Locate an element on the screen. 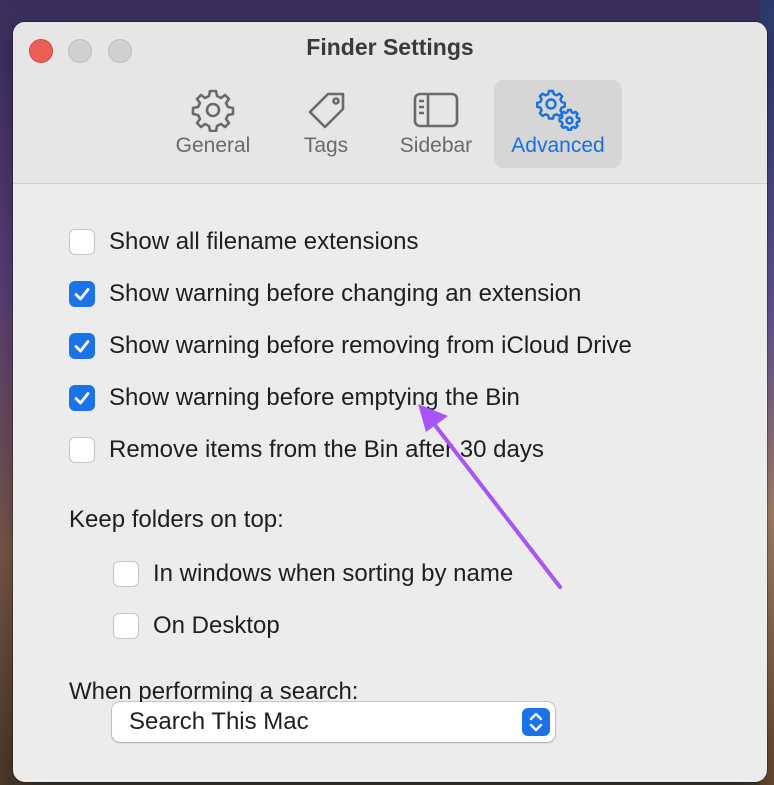 The image size is (774, 785). tab-advanced: Advanced is located at coordinates (558, 124).